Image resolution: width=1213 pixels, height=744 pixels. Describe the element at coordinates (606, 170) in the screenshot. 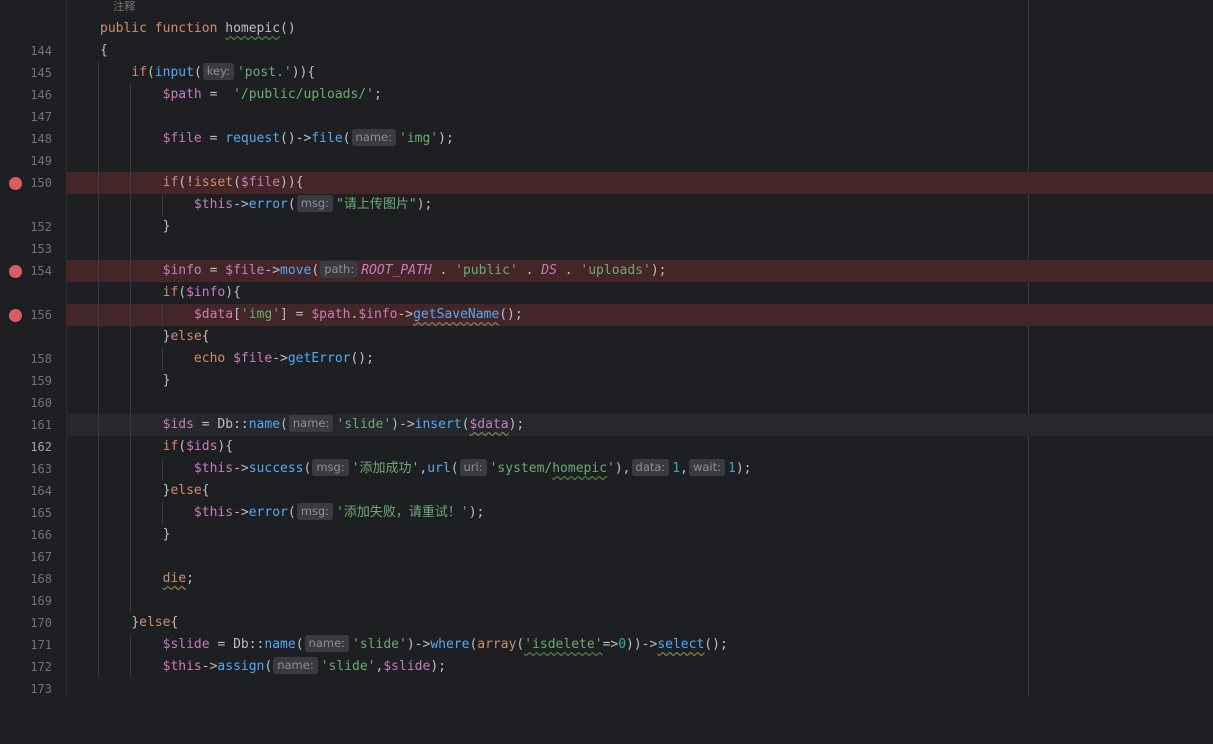

I see `code-line: 150` at that location.